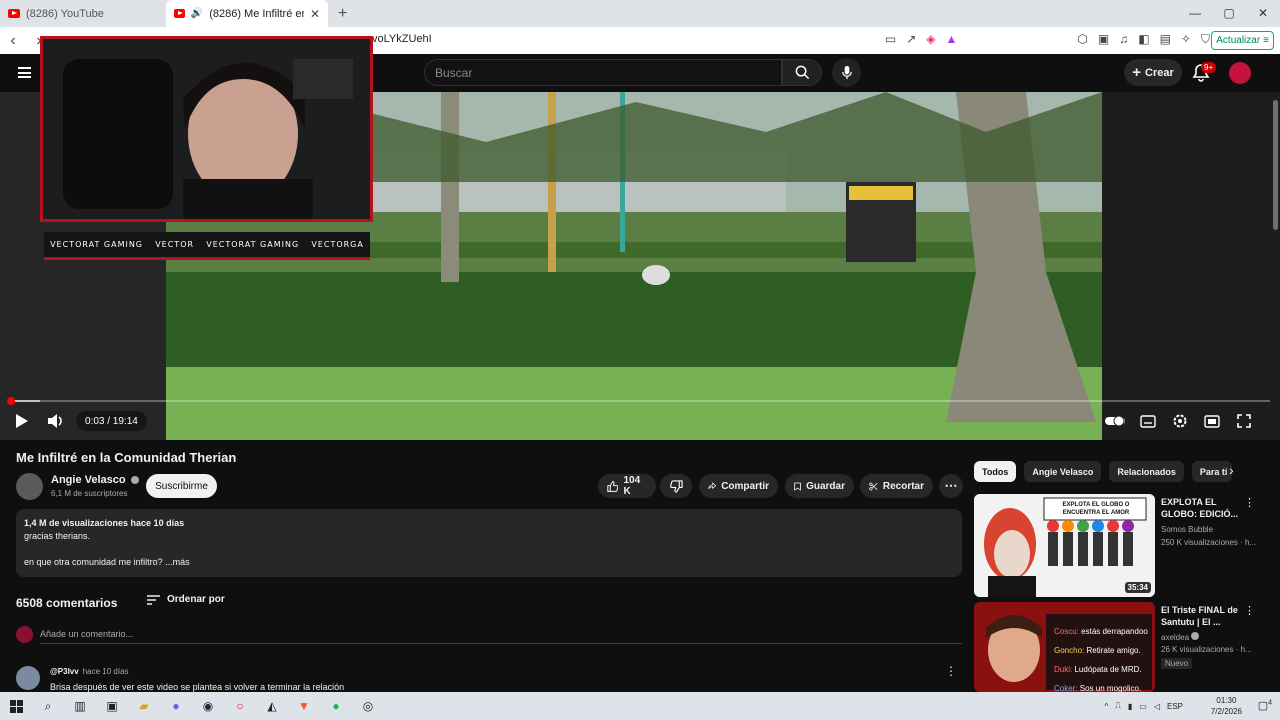  Describe the element at coordinates (24, 634) in the screenshot. I see `my-avatar` at that location.